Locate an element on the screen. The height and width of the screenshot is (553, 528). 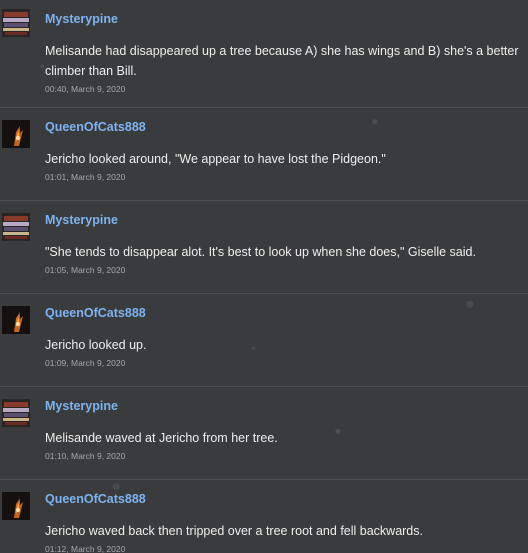
timestamp: 01:09, March 9, 2020 is located at coordinates (85, 363).